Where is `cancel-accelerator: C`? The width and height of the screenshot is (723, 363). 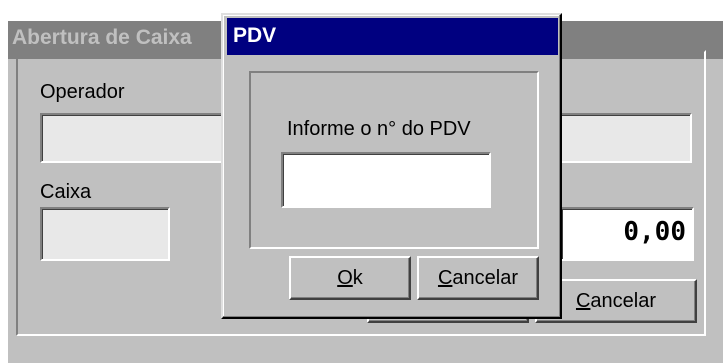
cancel-accelerator: C is located at coordinates (583, 301).